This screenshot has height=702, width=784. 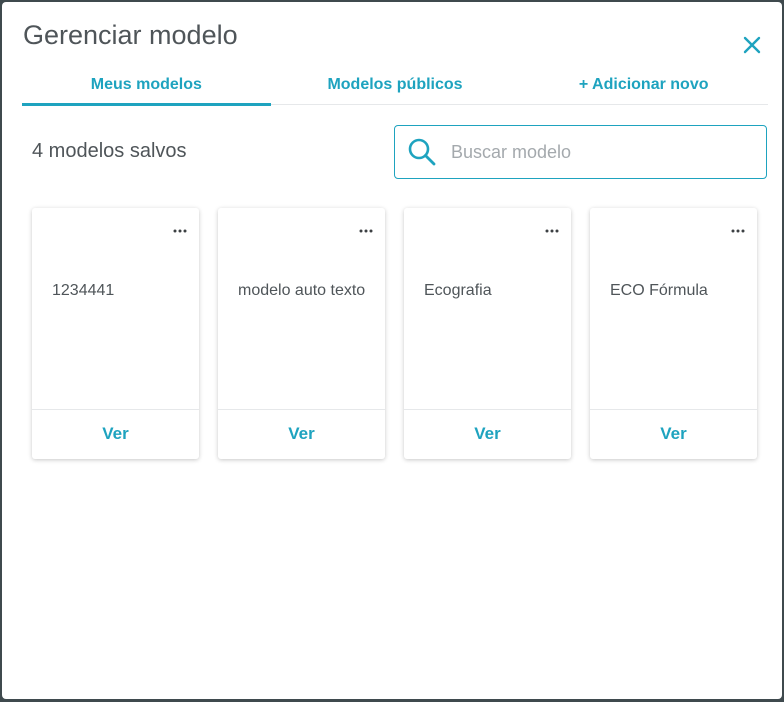 What do you see at coordinates (146, 89) in the screenshot?
I see `tab-my-models: Meus modelos` at bounding box center [146, 89].